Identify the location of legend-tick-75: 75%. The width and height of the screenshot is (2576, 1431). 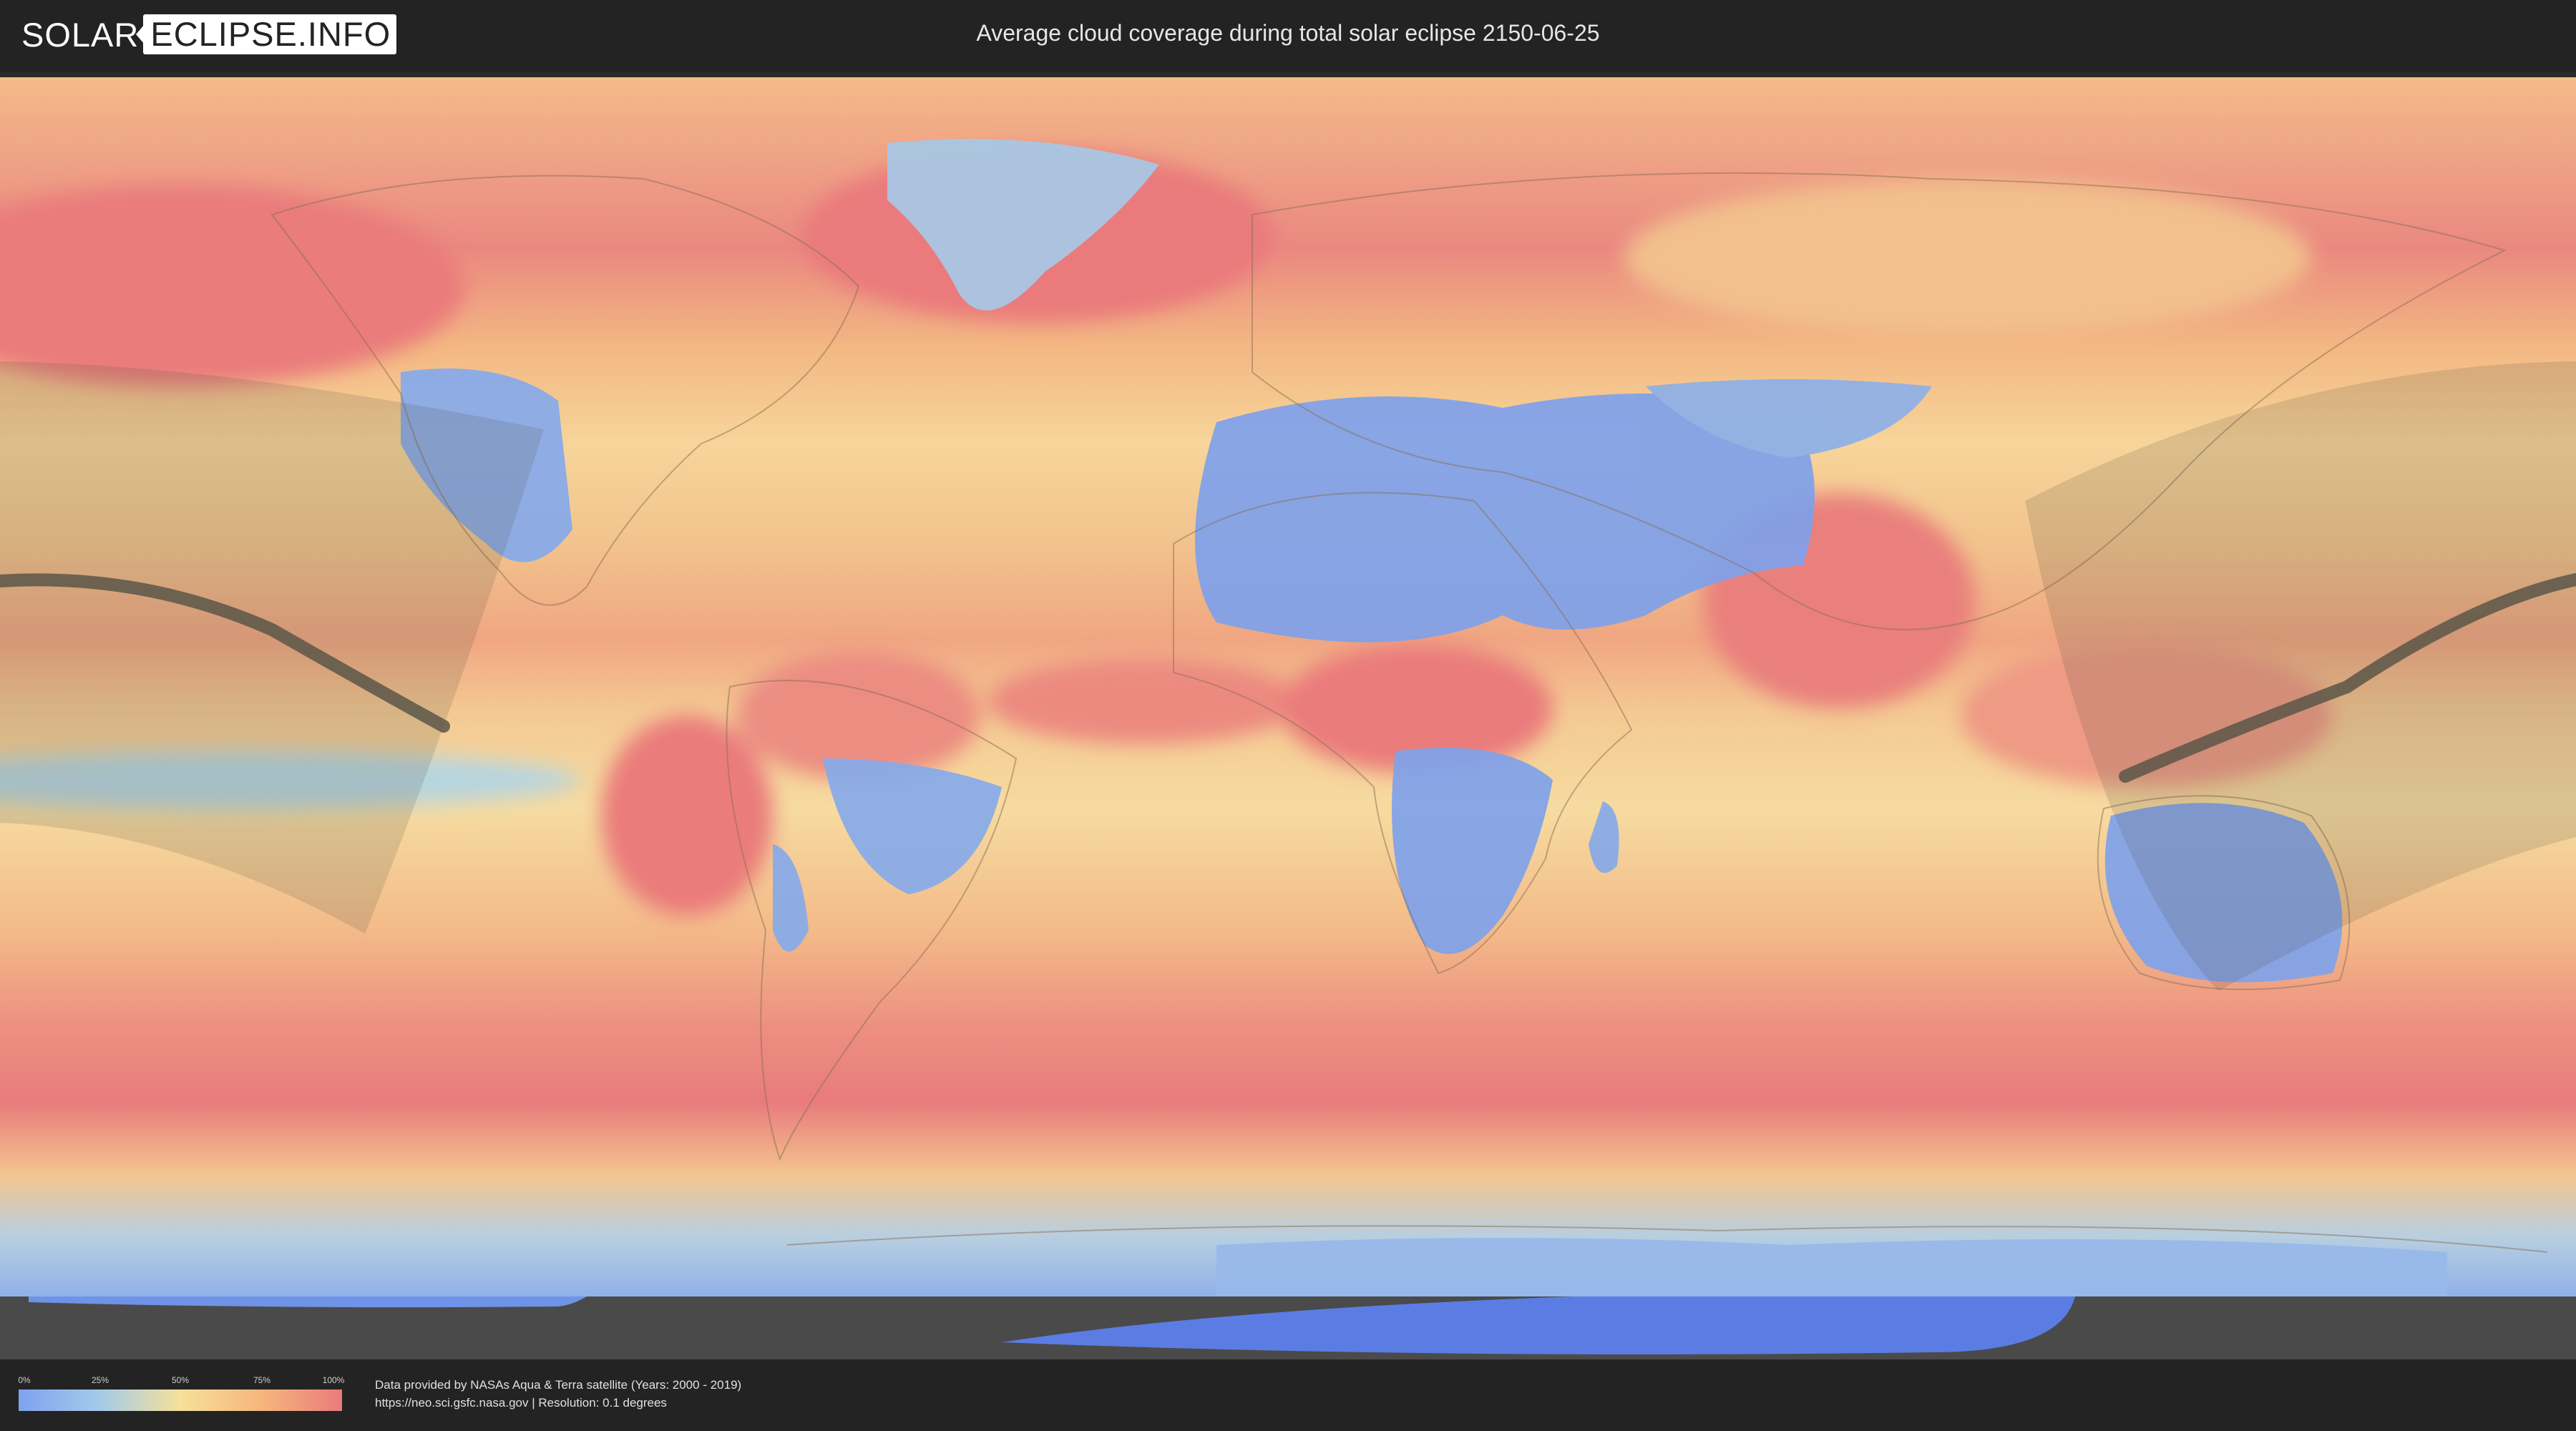
(262, 1380).